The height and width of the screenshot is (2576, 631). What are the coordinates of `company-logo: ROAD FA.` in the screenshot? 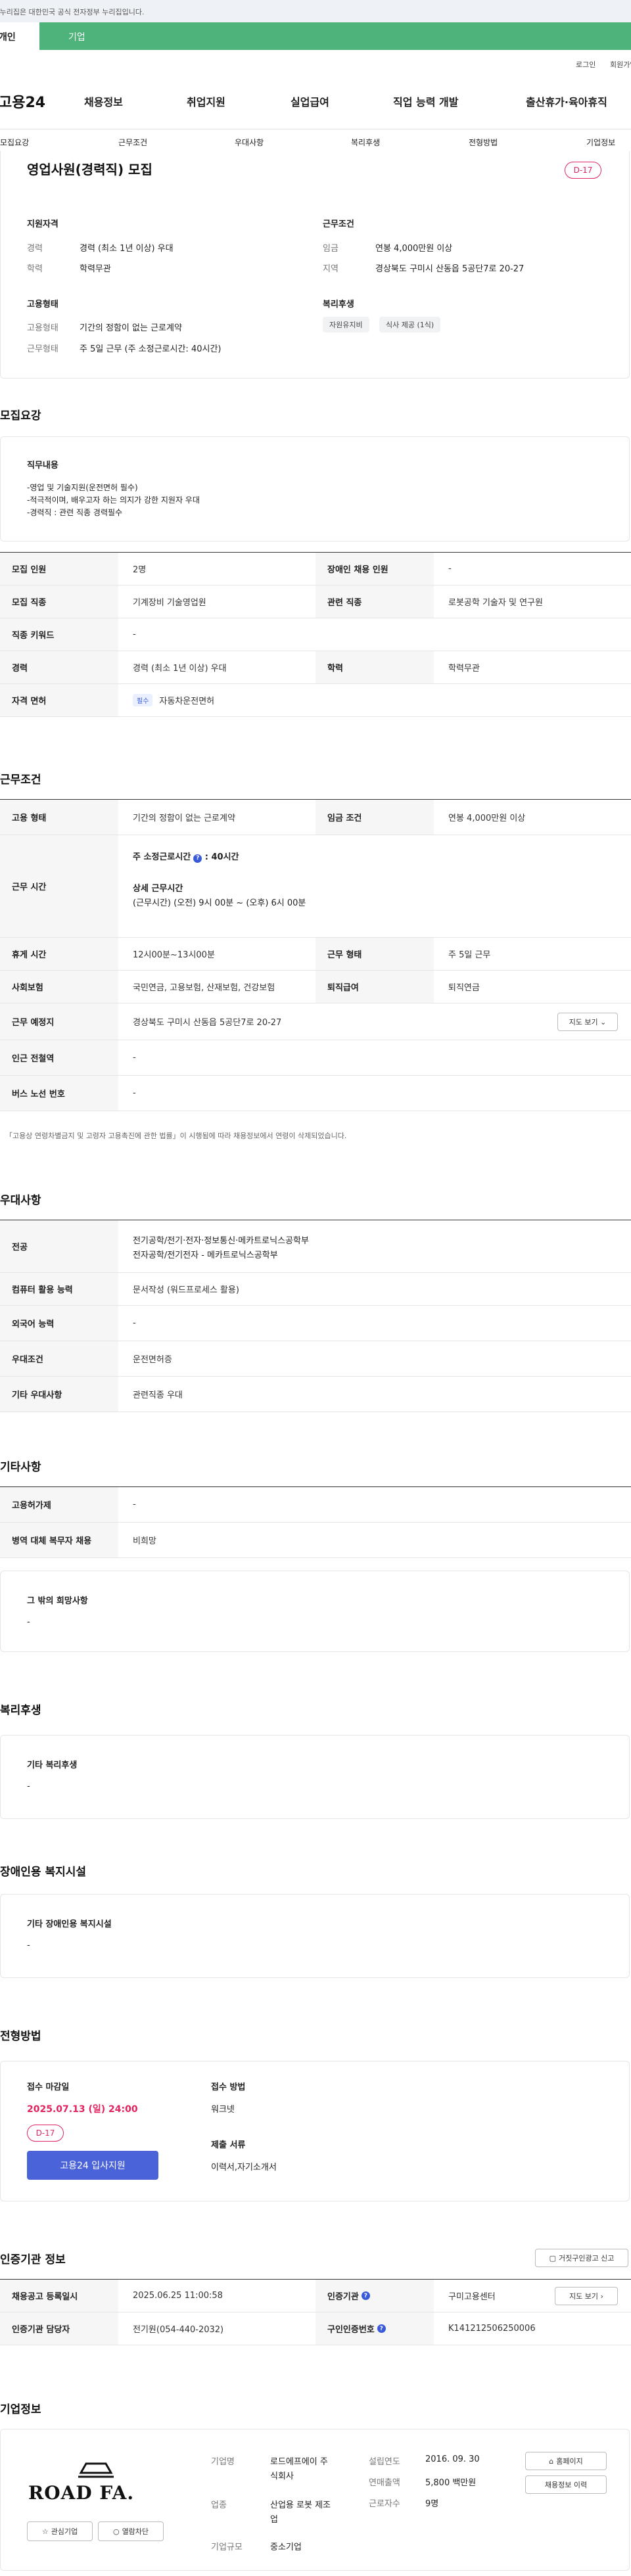 It's located at (96, 2485).